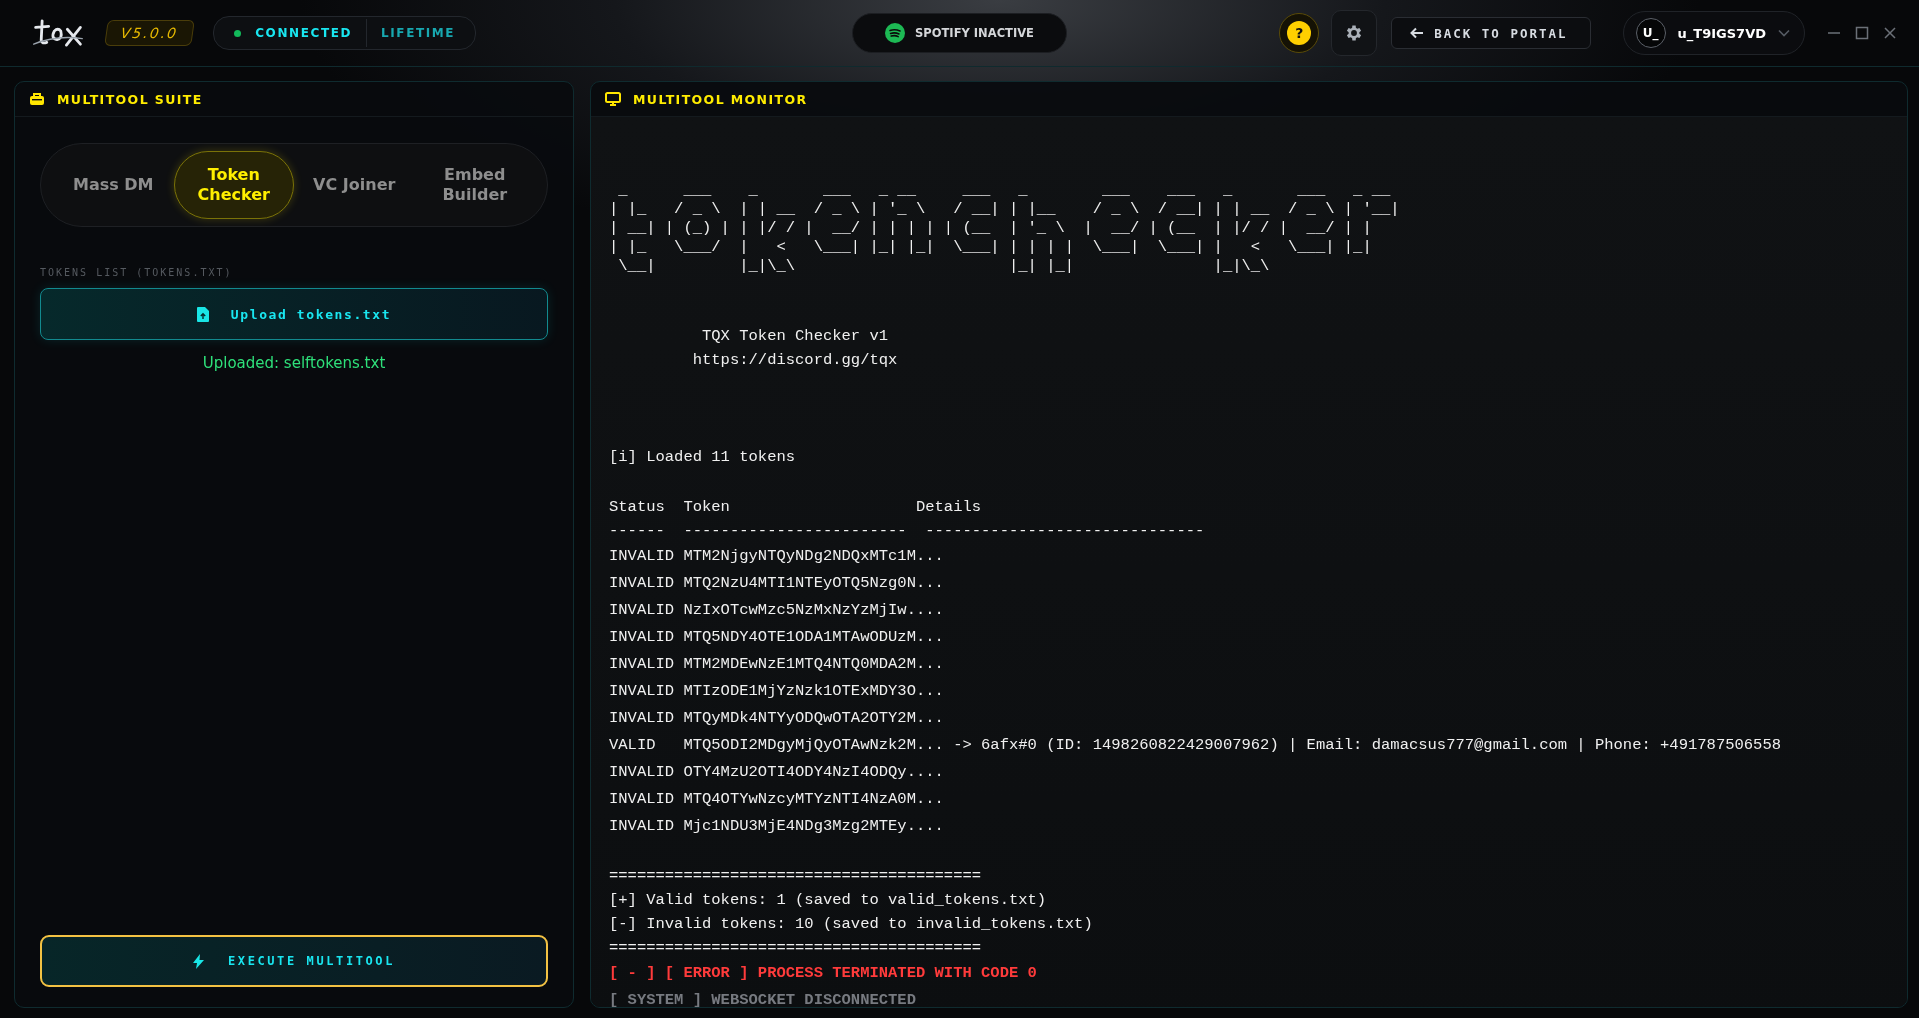  What do you see at coordinates (1784, 33) in the screenshot?
I see `chevron-down-icon` at bounding box center [1784, 33].